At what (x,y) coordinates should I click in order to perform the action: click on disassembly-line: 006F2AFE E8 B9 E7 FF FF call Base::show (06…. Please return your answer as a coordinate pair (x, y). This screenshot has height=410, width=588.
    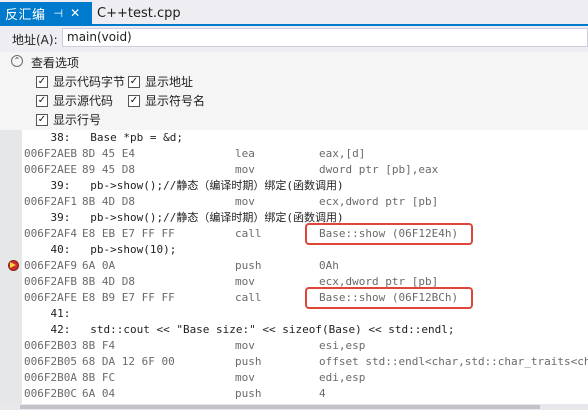
    Looking at the image, I should click on (306, 298).